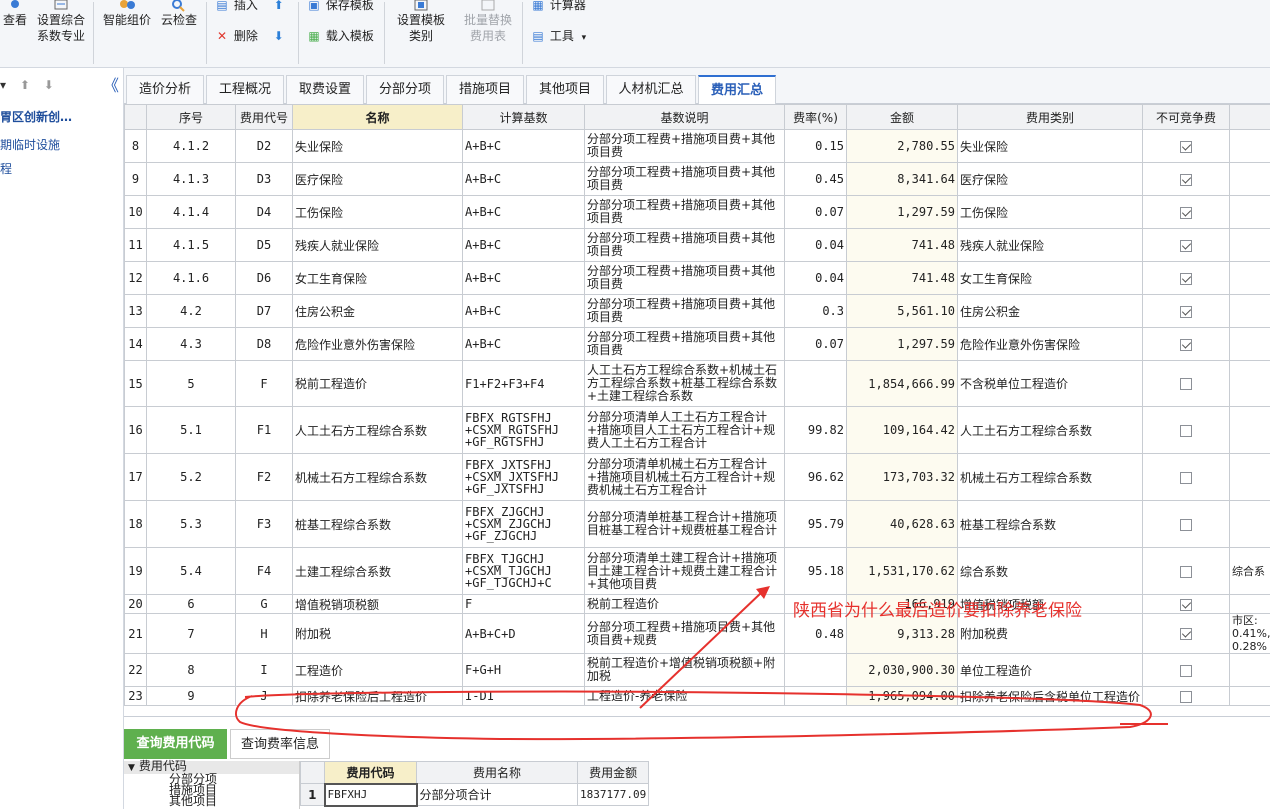 Image resolution: width=1270 pixels, height=809 pixels. Describe the element at coordinates (191, 146) in the screenshot. I see `seq-cell: 4.1.2` at that location.